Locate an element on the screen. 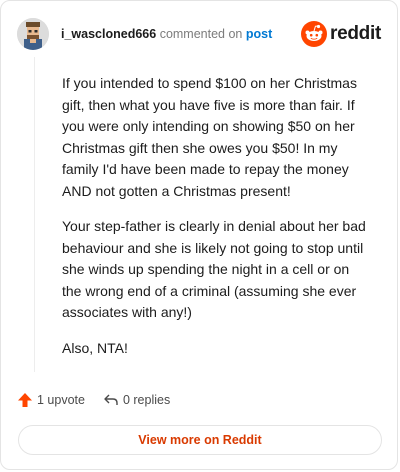 This screenshot has width=400, height=472. view-more-label: View more on Reddit is located at coordinates (200, 440).